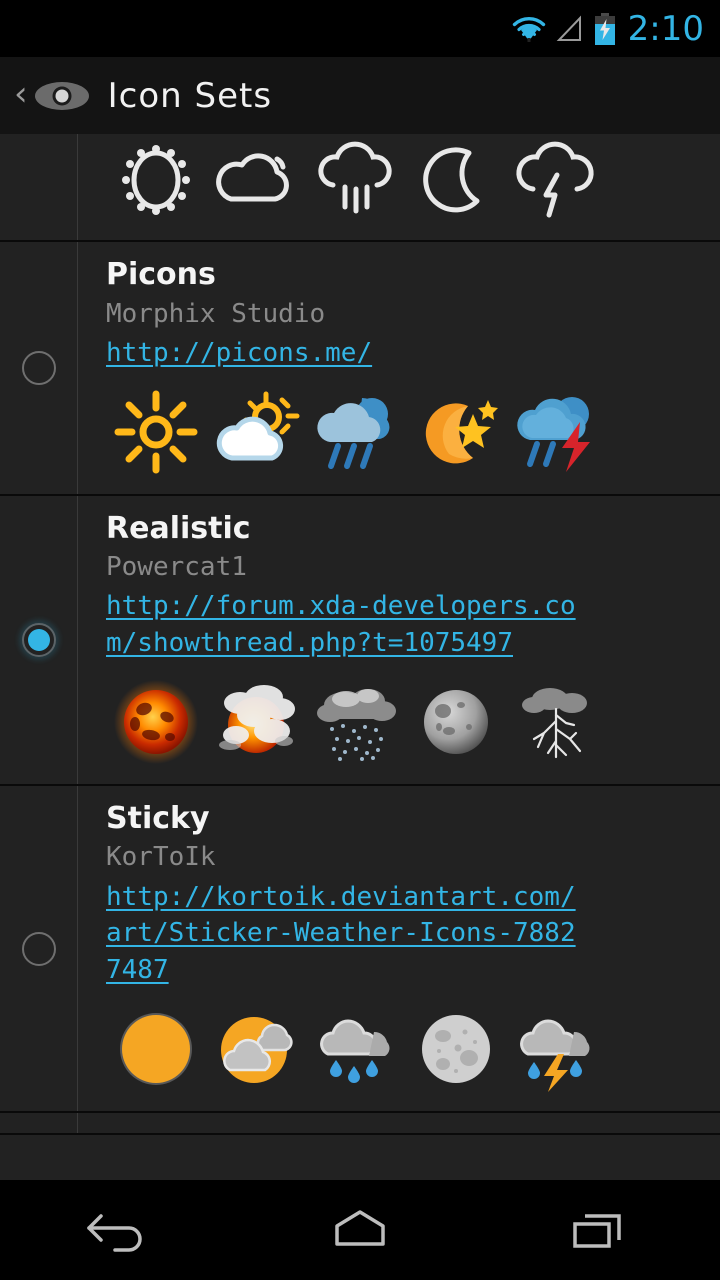 Image resolution: width=720 pixels, height=1280 pixels. I want to click on rain-cloud-icon, so click(356, 432).